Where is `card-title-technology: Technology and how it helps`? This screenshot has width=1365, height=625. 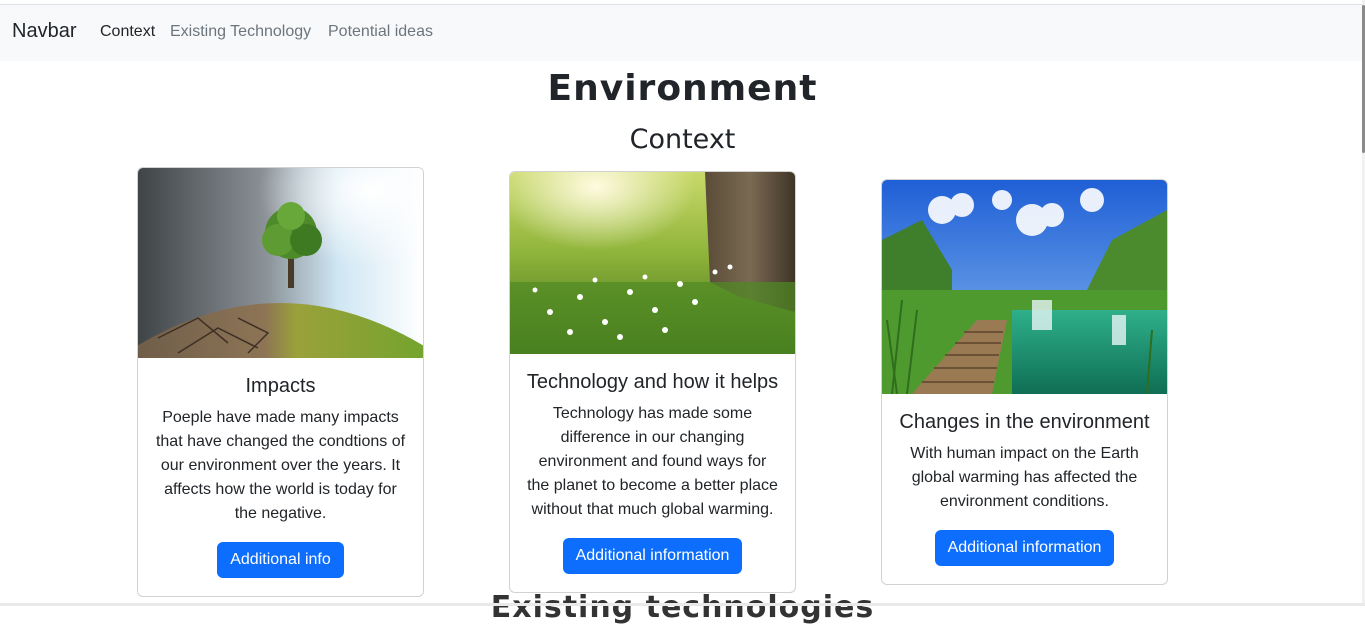
card-title-technology: Technology and how it helps is located at coordinates (652, 382).